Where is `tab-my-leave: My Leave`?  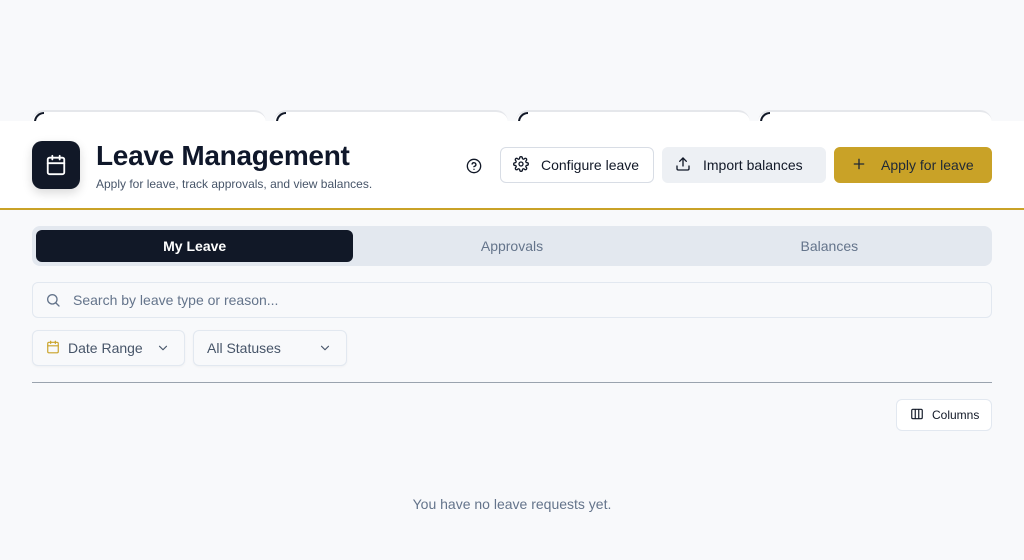
tab-my-leave: My Leave is located at coordinates (195, 246).